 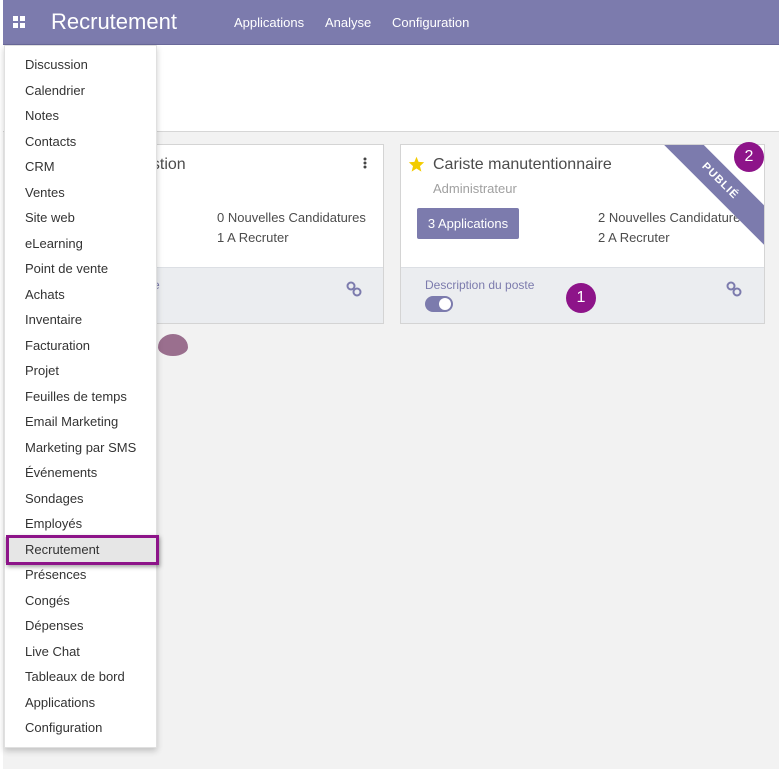 What do you see at coordinates (348, 22) in the screenshot?
I see `menu-analyse: Analyse` at bounding box center [348, 22].